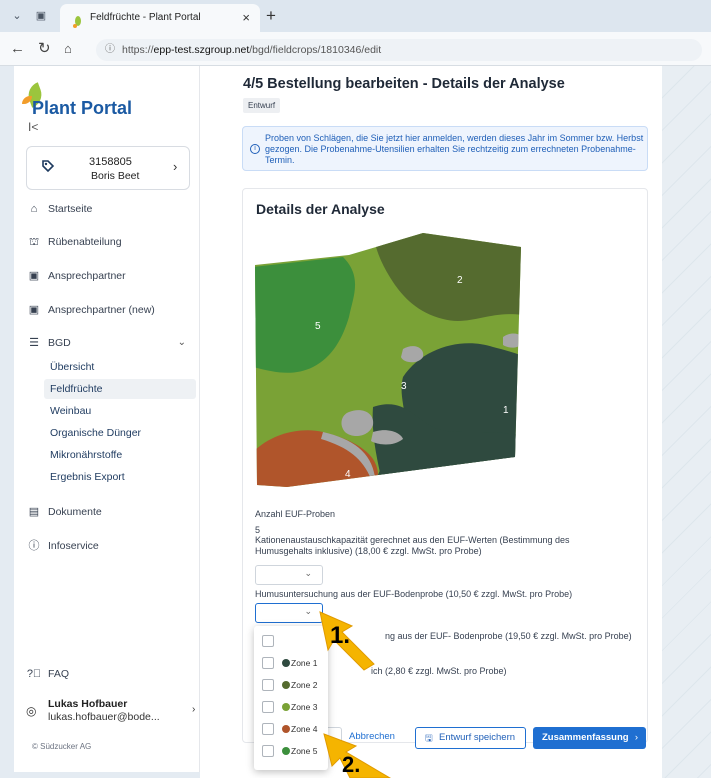  What do you see at coordinates (304, 707) in the screenshot?
I see `option-label: Zone 3` at bounding box center [304, 707].